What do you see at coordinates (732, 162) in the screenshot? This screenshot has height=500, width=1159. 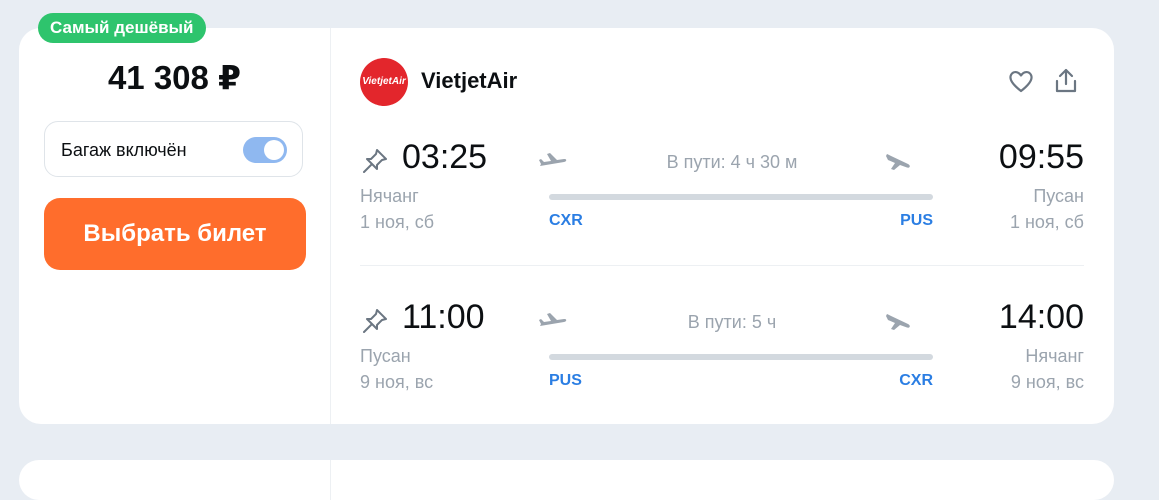 I see `flight-duration: В пути: 4 ч 30 м` at bounding box center [732, 162].